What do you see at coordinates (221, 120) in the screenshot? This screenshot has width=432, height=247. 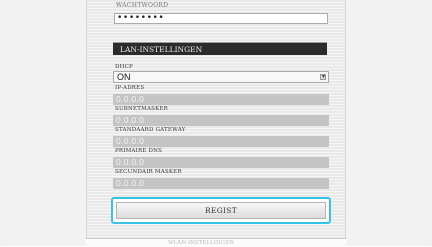 I see `subnet-mask-field: 0.0.0.0` at bounding box center [221, 120].